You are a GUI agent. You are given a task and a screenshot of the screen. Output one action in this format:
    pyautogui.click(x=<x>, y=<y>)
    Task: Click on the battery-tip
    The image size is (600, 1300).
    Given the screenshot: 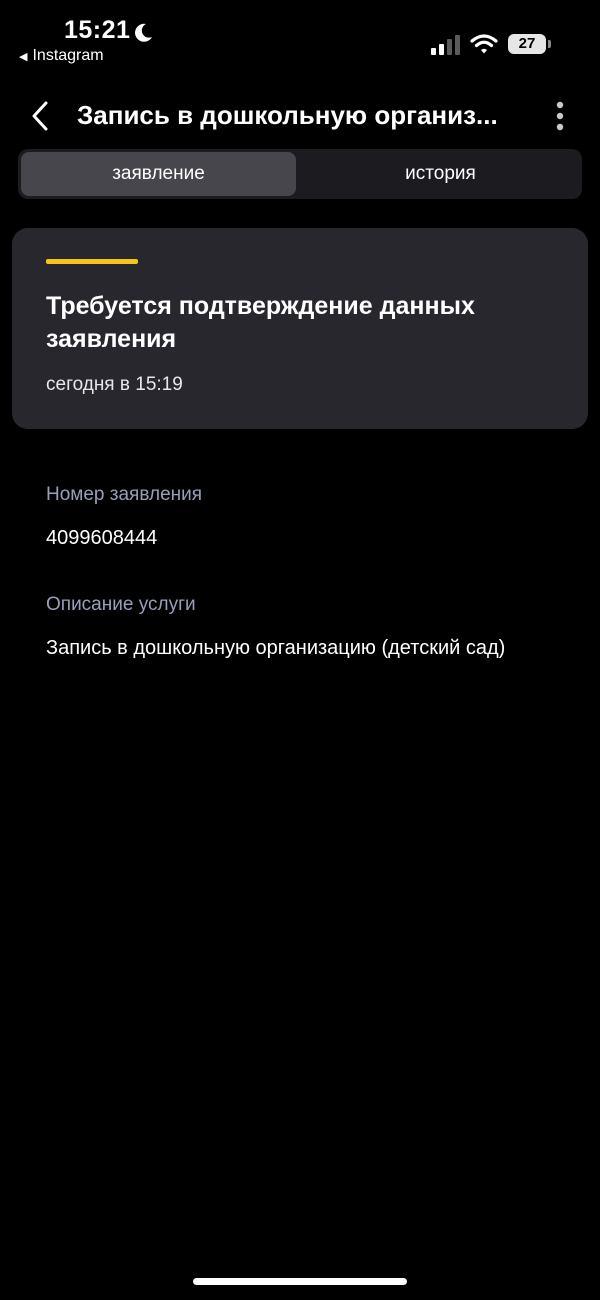 What is the action you would take?
    pyautogui.click(x=549, y=44)
    